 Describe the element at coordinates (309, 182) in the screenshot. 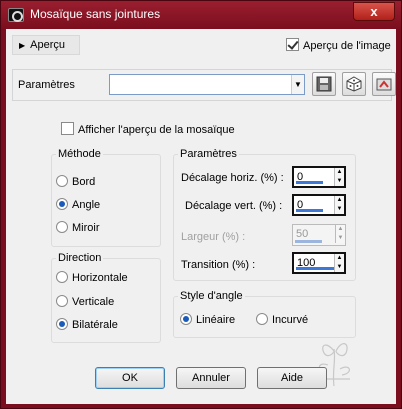

I see `h-offset-slider-bar` at that location.